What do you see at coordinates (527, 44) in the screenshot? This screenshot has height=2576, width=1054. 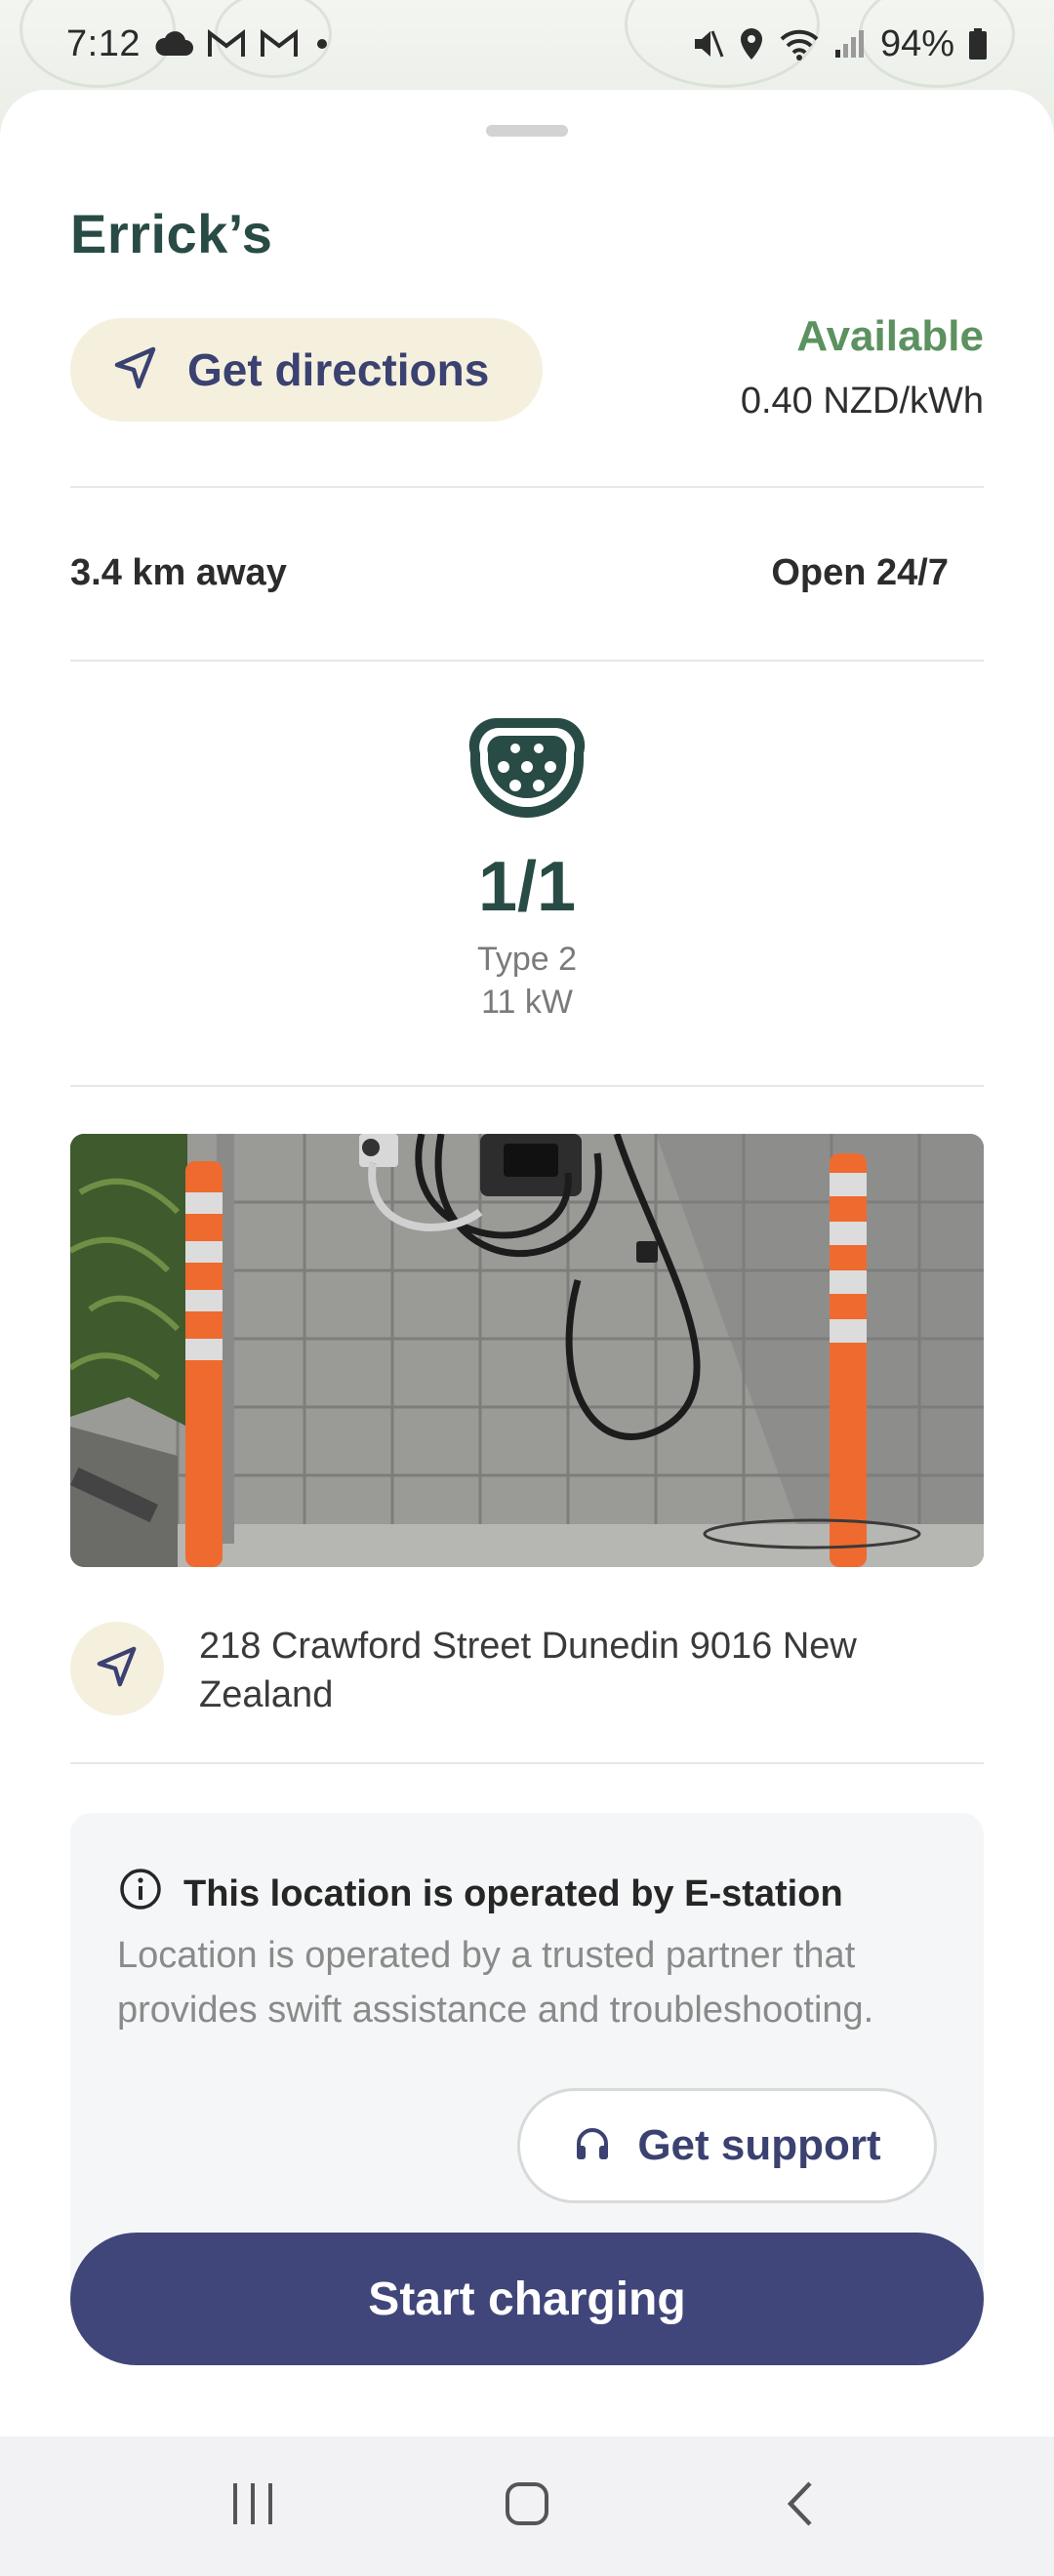 I see `status-bar: 7:12 94%` at bounding box center [527, 44].